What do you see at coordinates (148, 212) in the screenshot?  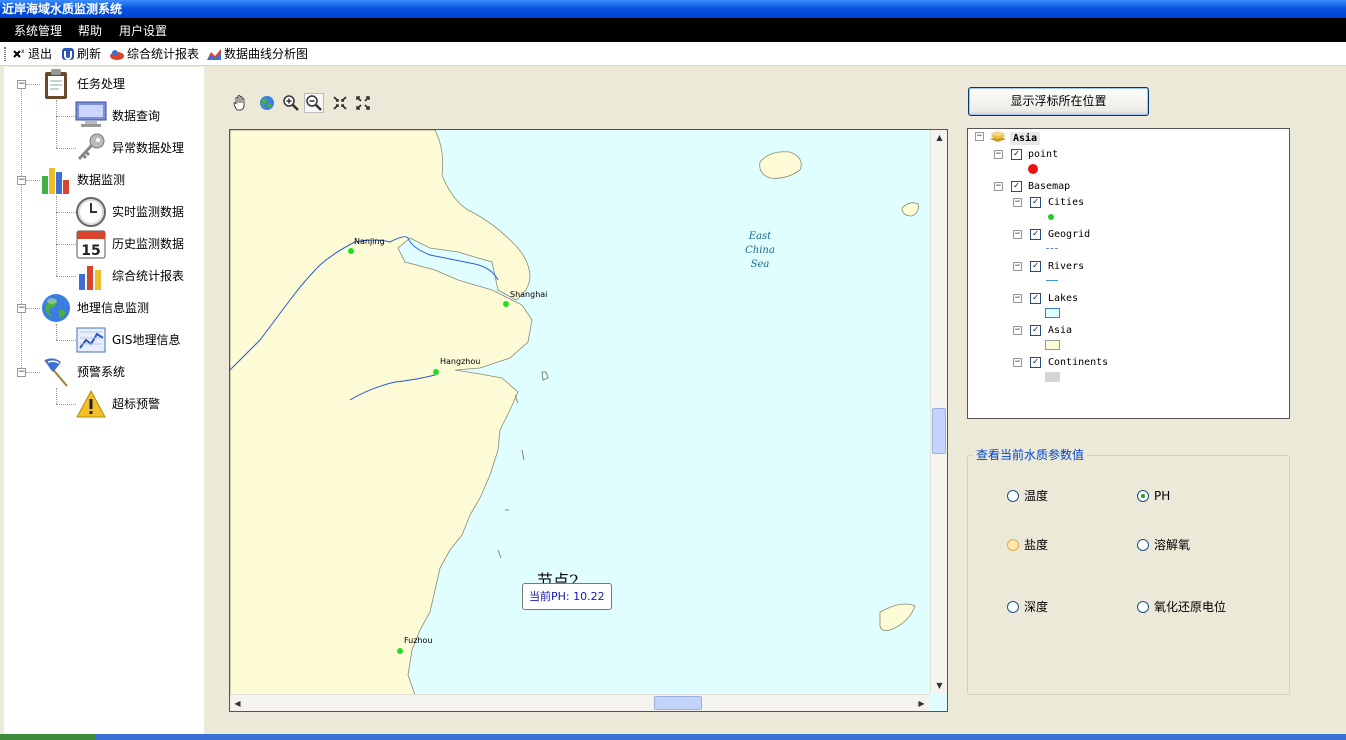 I see `tree-realtime-data: 实时监测数据` at bounding box center [148, 212].